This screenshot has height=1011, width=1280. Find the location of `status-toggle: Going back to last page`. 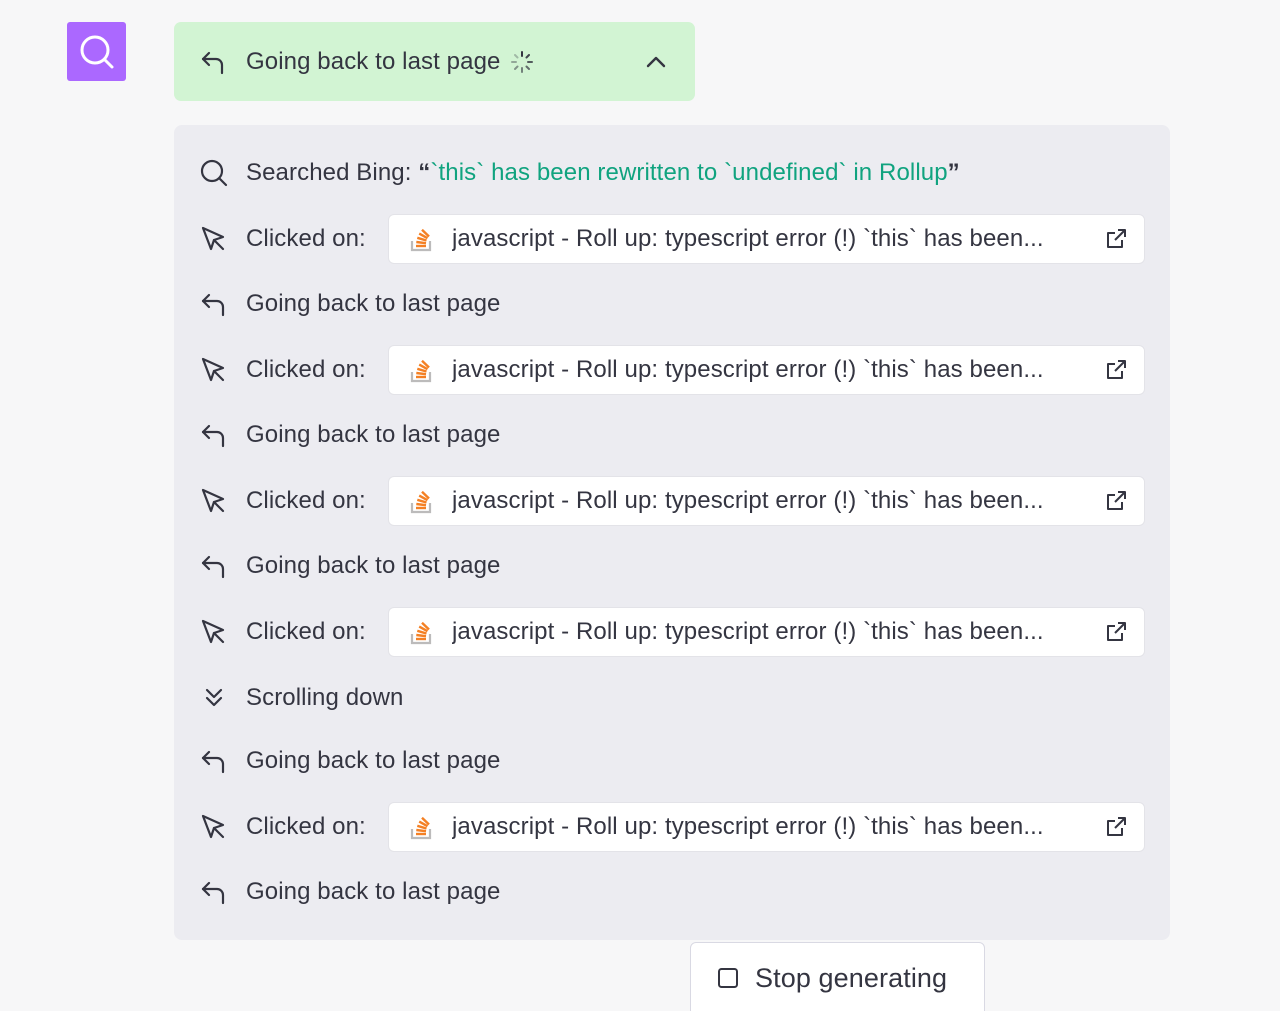

status-toggle: Going back to last page is located at coordinates (434, 61).